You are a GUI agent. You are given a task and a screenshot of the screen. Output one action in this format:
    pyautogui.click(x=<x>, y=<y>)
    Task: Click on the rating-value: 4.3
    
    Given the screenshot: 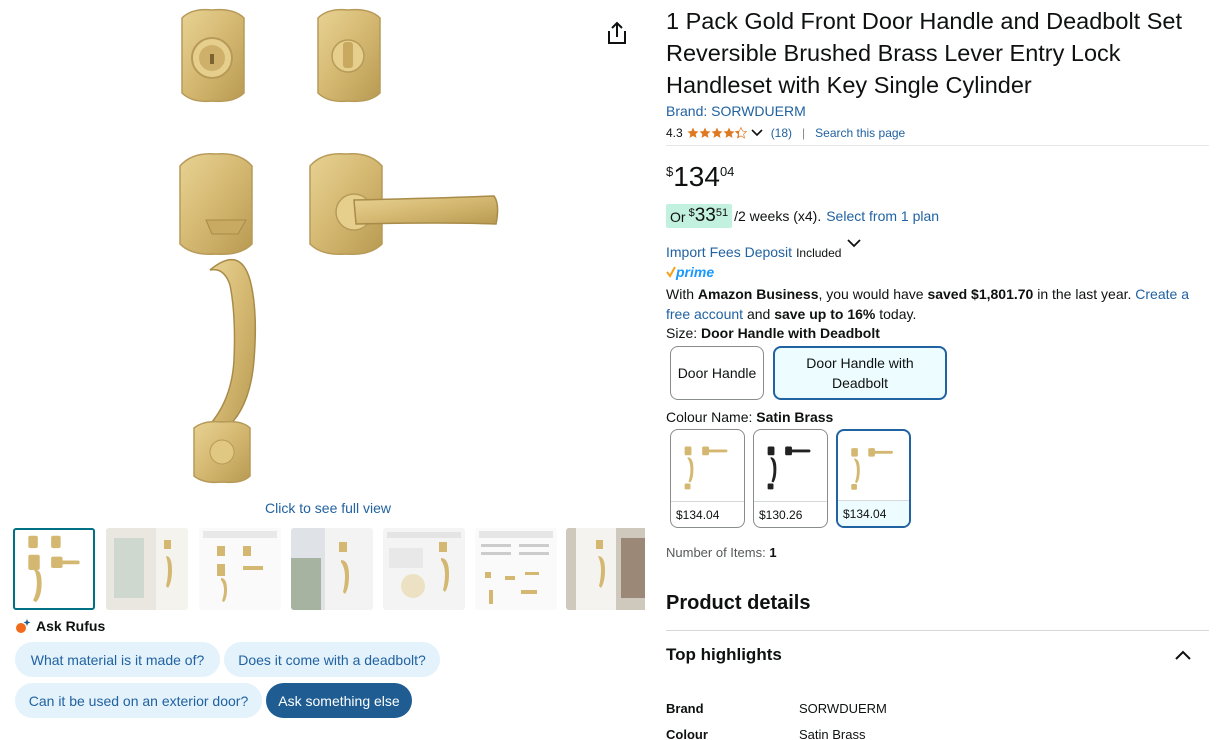 What is the action you would take?
    pyautogui.click(x=674, y=133)
    